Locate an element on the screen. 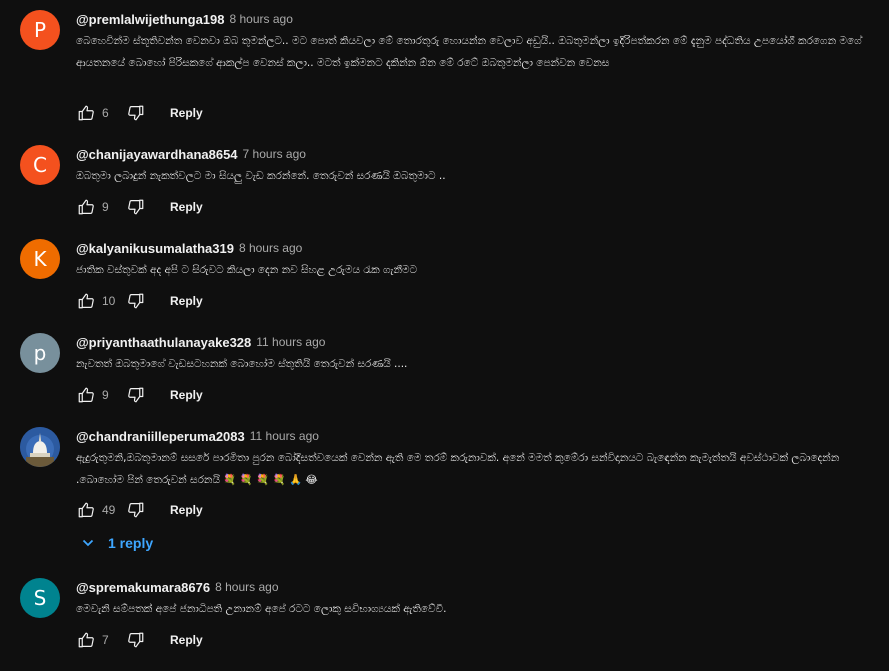 The width and height of the screenshot is (889, 671). like-count: 7 is located at coordinates (105, 640).